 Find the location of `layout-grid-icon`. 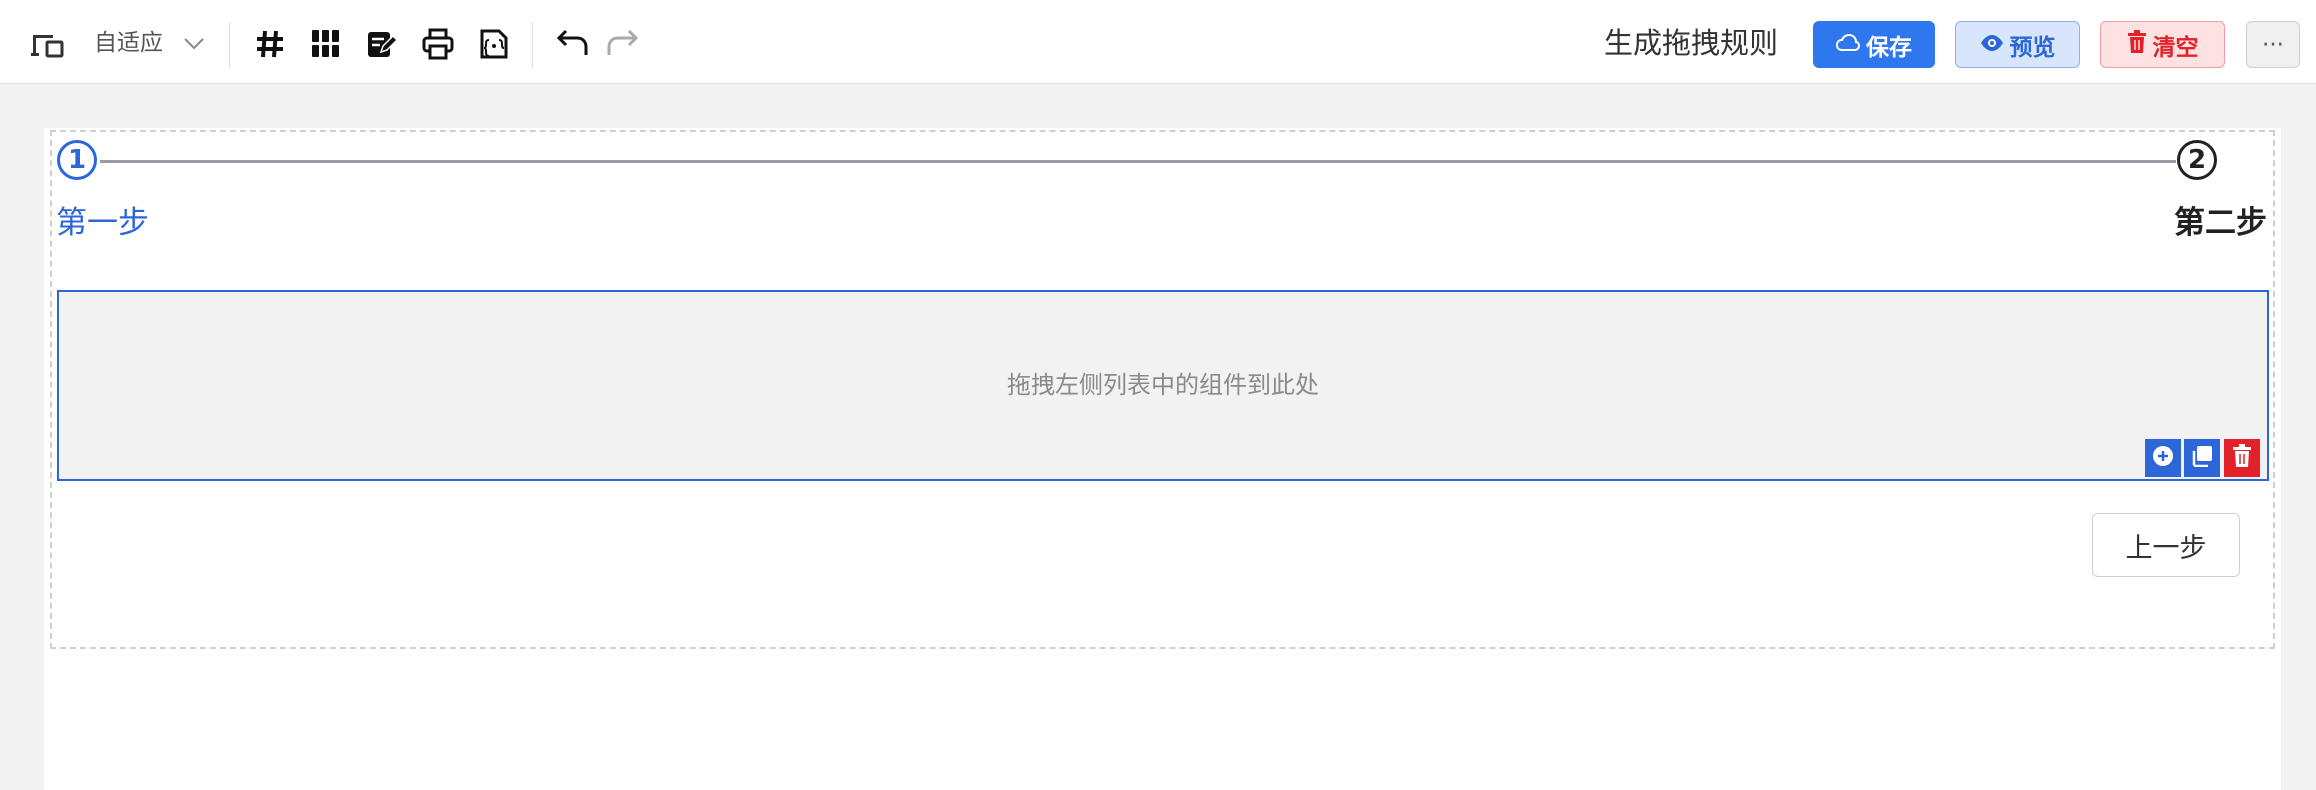

layout-grid-icon is located at coordinates (326, 44).